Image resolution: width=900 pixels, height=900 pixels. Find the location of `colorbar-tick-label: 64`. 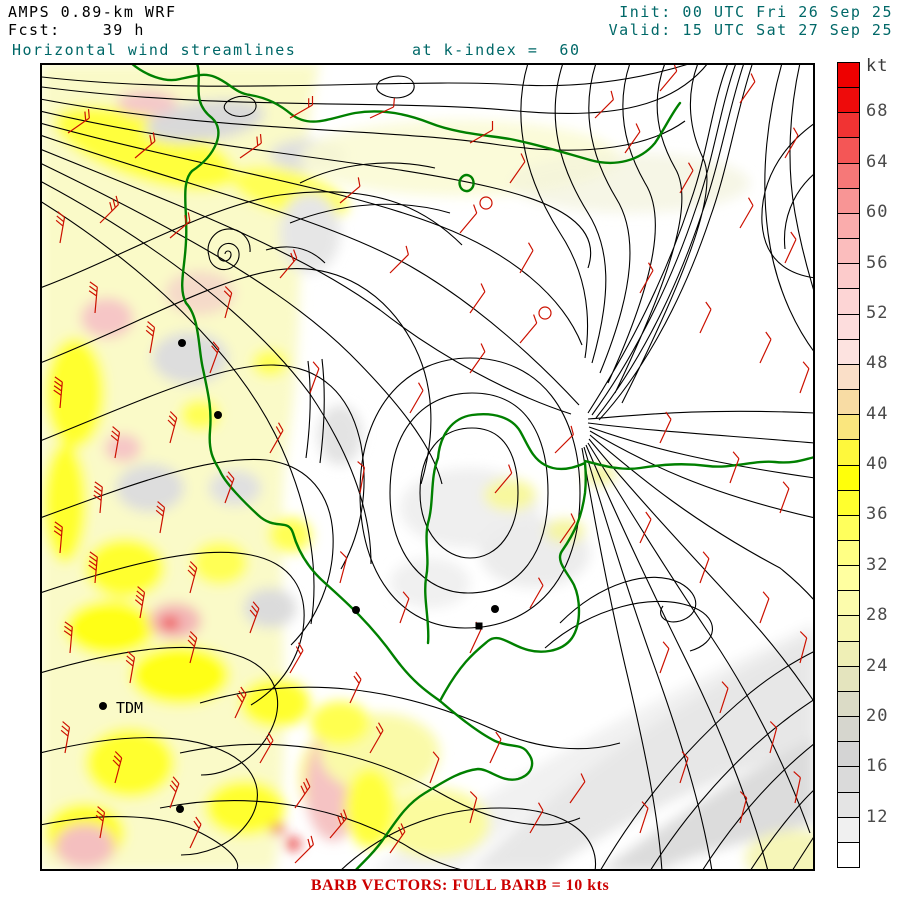

colorbar-tick-label: 64 is located at coordinates (877, 161).